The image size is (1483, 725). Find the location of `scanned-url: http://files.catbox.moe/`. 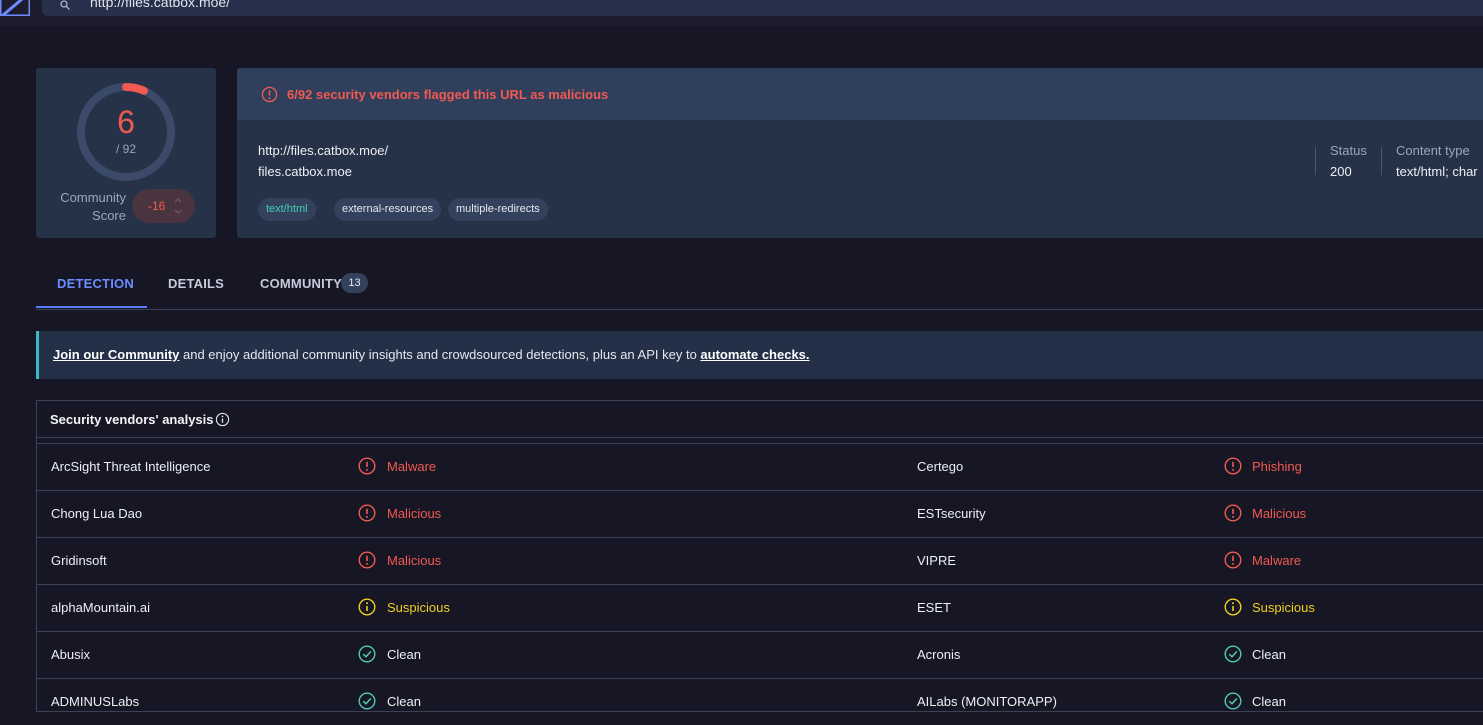

scanned-url: http://files.catbox.moe/ is located at coordinates (323, 150).